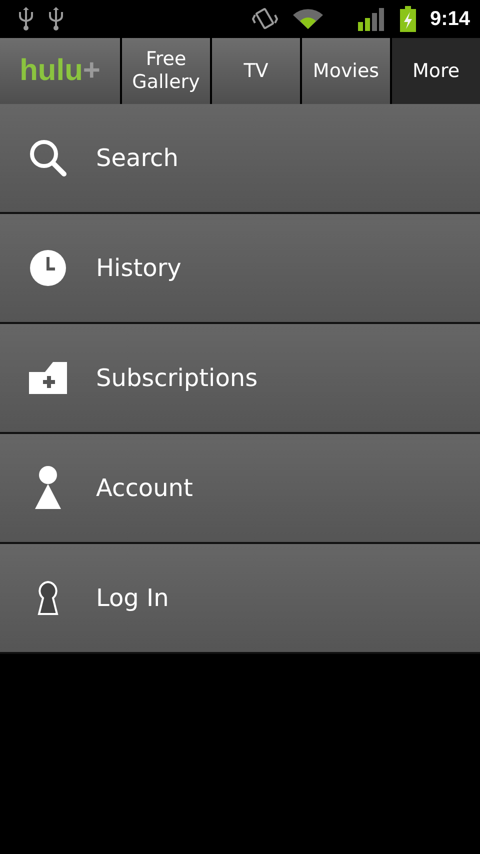 This screenshot has height=854, width=480. Describe the element at coordinates (60, 71) in the screenshot. I see `hulu-logo: hulu+` at that location.